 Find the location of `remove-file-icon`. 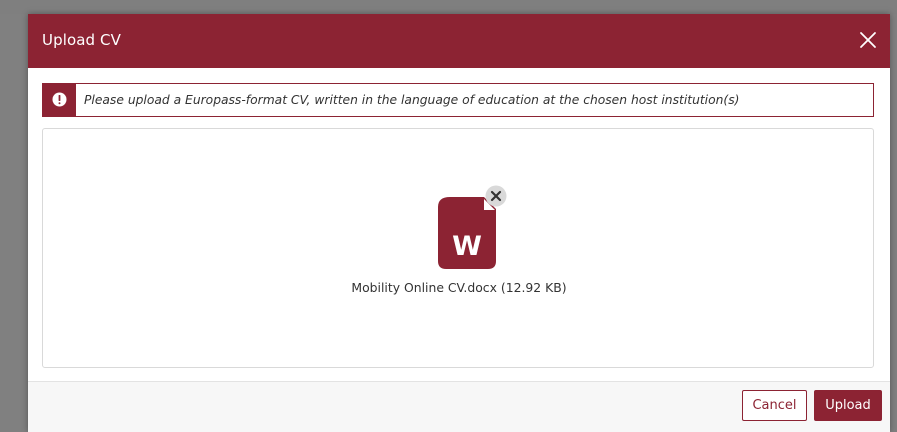

remove-file-icon is located at coordinates (496, 196).